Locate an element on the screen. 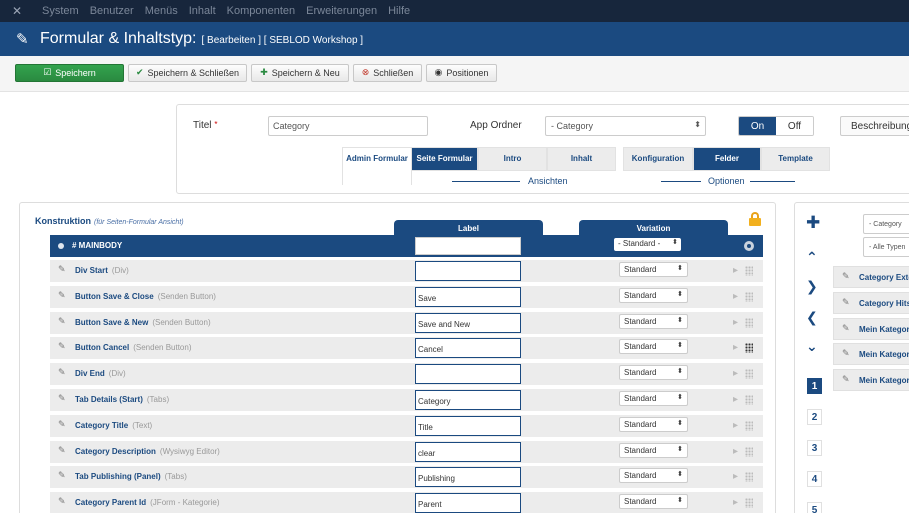  lock-icon is located at coordinates (755, 219).